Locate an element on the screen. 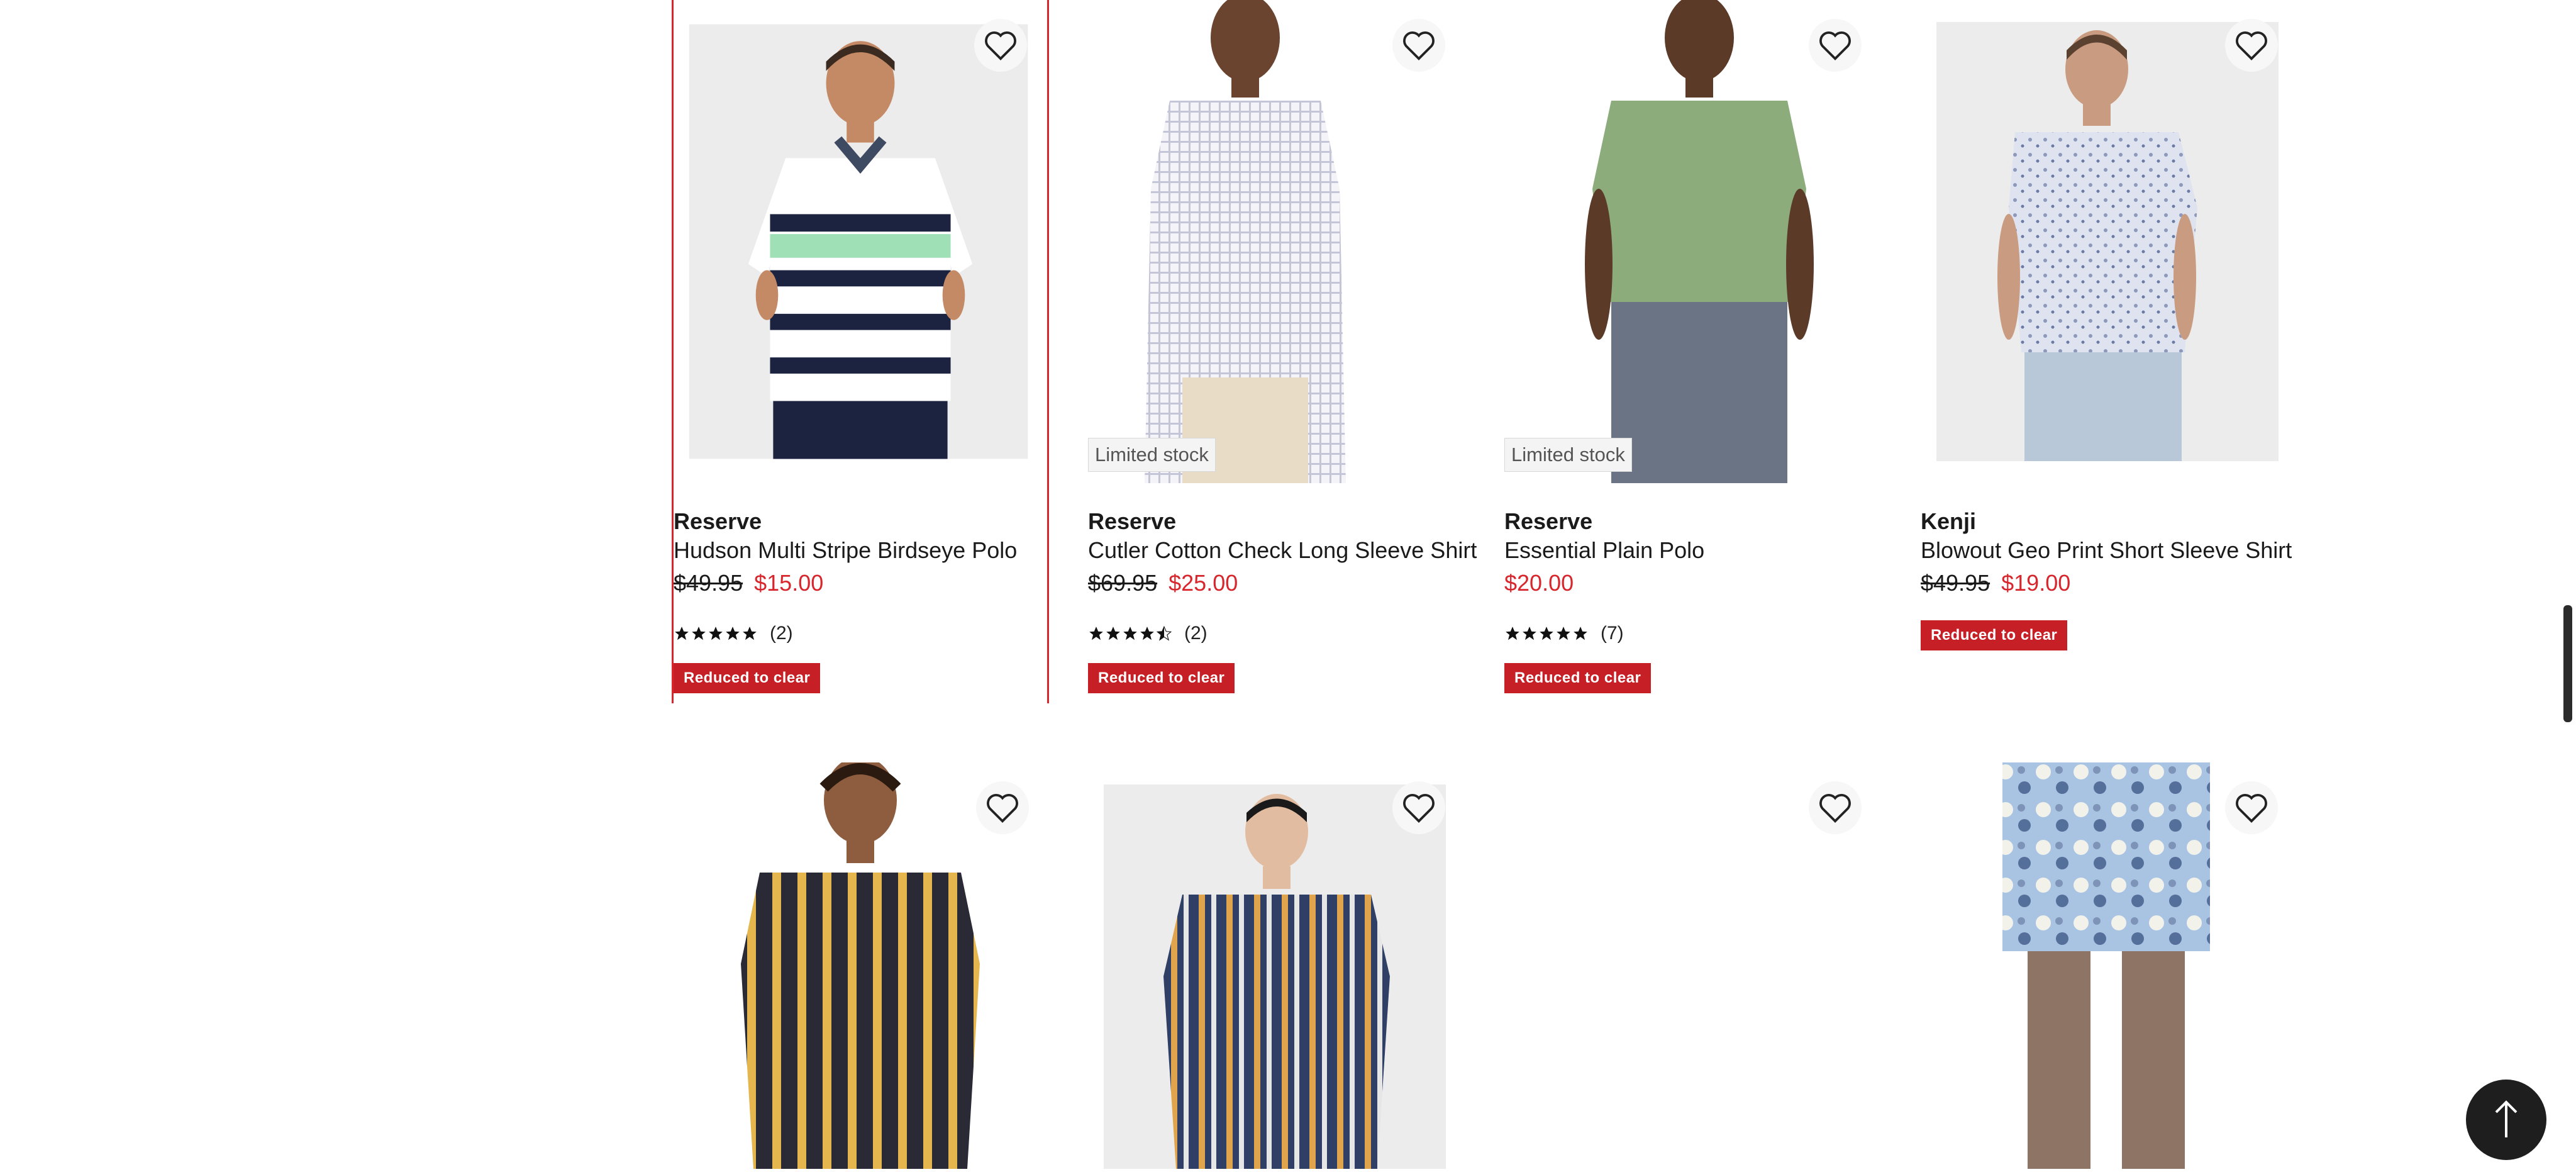 The width and height of the screenshot is (2576, 1172). sale-price: $20.00 is located at coordinates (1539, 583).